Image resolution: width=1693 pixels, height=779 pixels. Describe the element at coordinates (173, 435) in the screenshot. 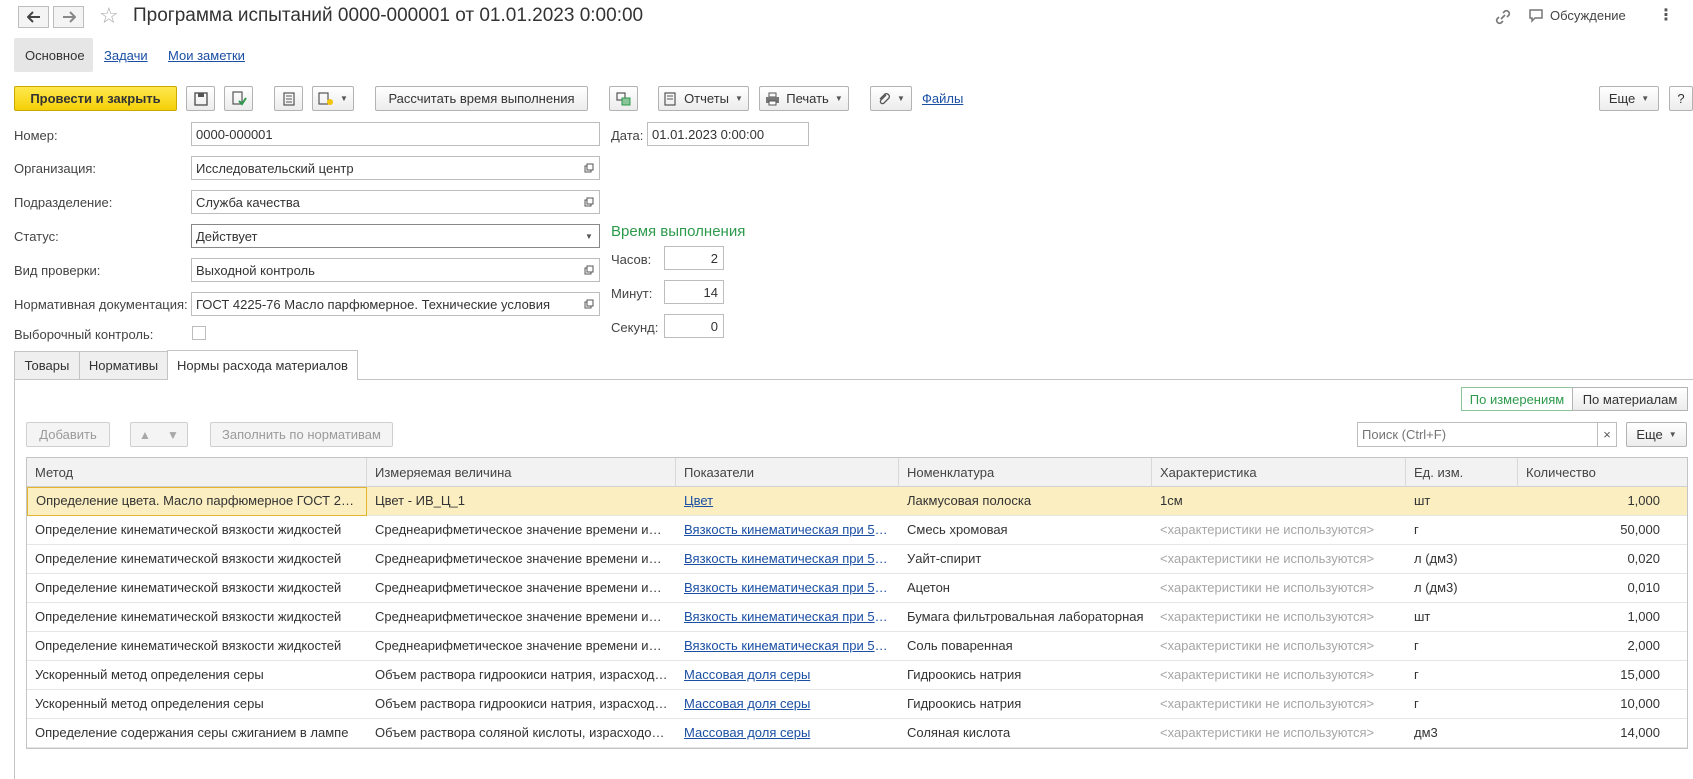

I see `arrow-down-icon: ▼` at that location.